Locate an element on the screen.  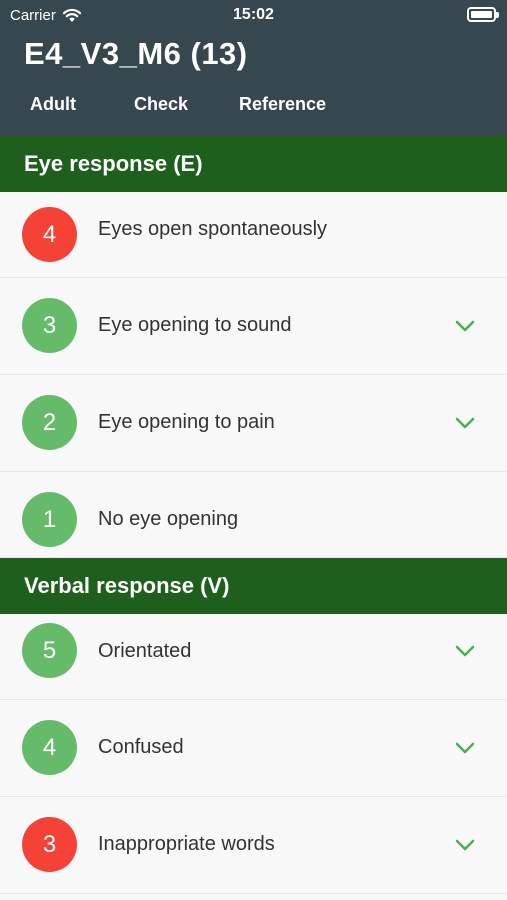
status-bar: Carrier 15:02 is located at coordinates (253, 15).